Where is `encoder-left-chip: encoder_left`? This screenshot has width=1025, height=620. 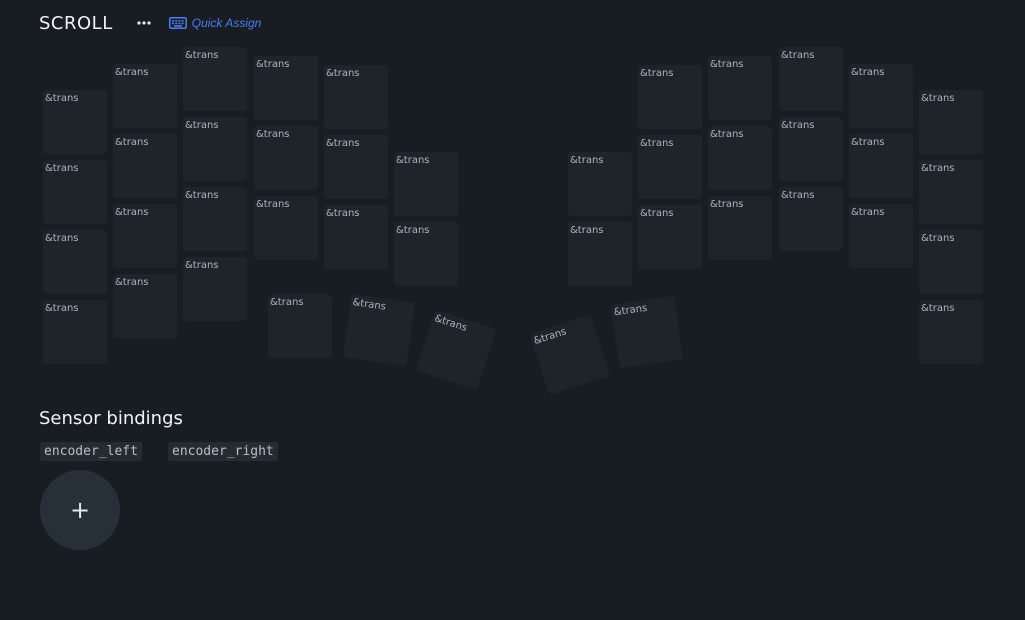
encoder-left-chip: encoder_left is located at coordinates (91, 451).